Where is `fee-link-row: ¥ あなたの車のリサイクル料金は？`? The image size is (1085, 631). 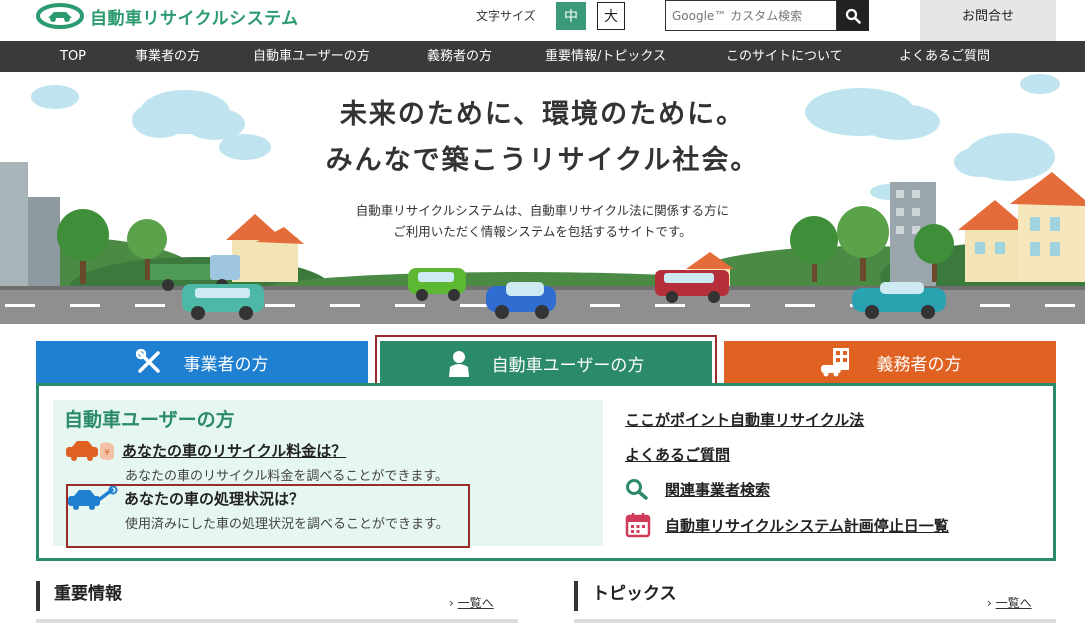
fee-link-row: ¥ あなたの車のリサイクル料金は？ is located at coordinates (205, 450).